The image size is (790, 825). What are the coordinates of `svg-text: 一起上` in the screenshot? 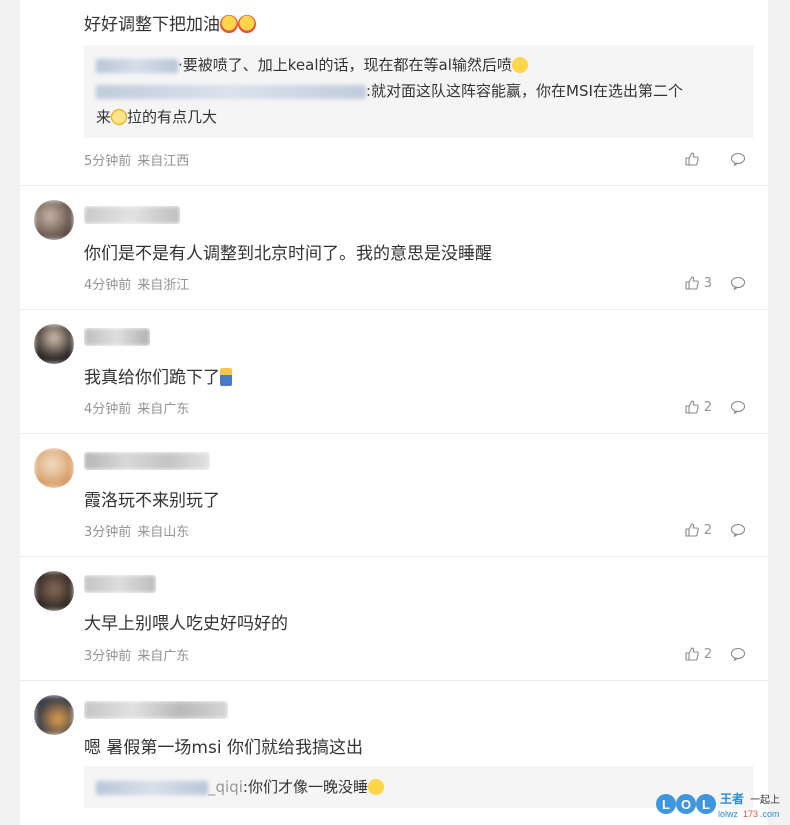 It's located at (765, 800).